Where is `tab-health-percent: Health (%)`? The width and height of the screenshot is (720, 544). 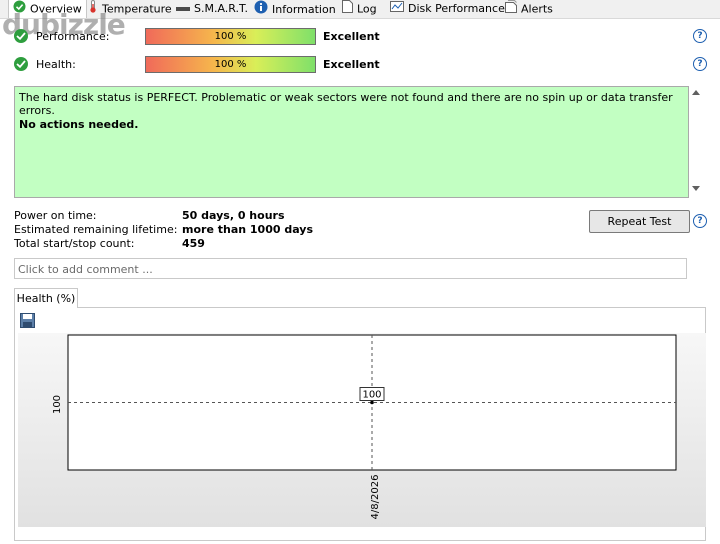
tab-health-percent: Health (%) is located at coordinates (46, 298).